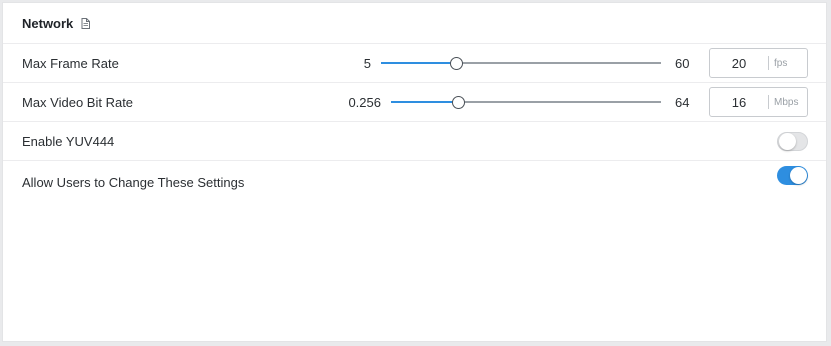  I want to click on bit-rate-max: 64, so click(682, 102).